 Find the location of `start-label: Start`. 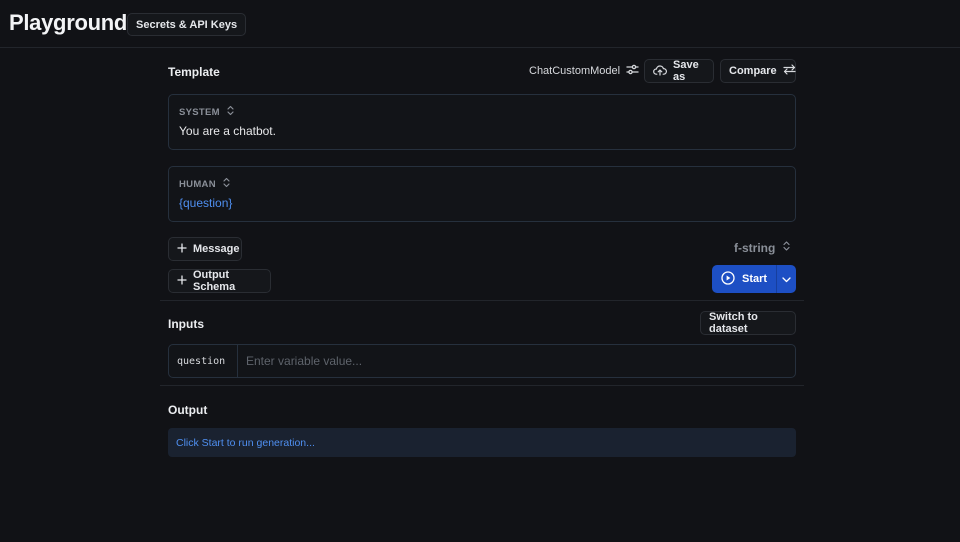

start-label: Start is located at coordinates (755, 279).